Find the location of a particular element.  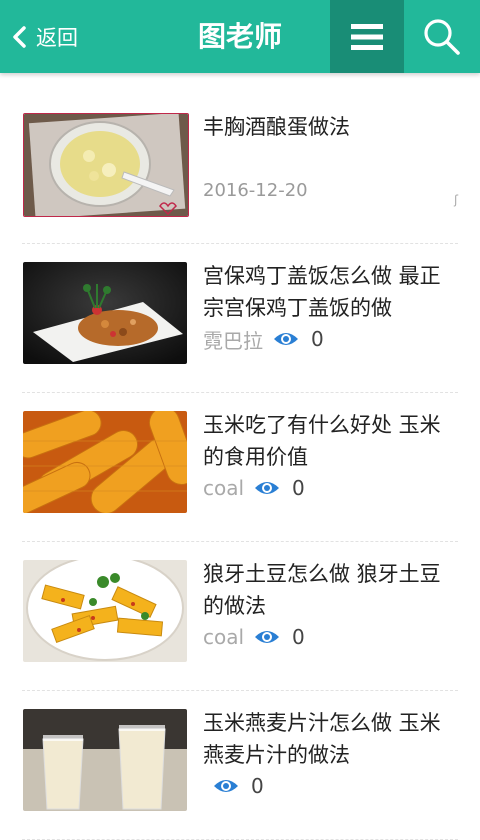

search-button is located at coordinates (442, 36).